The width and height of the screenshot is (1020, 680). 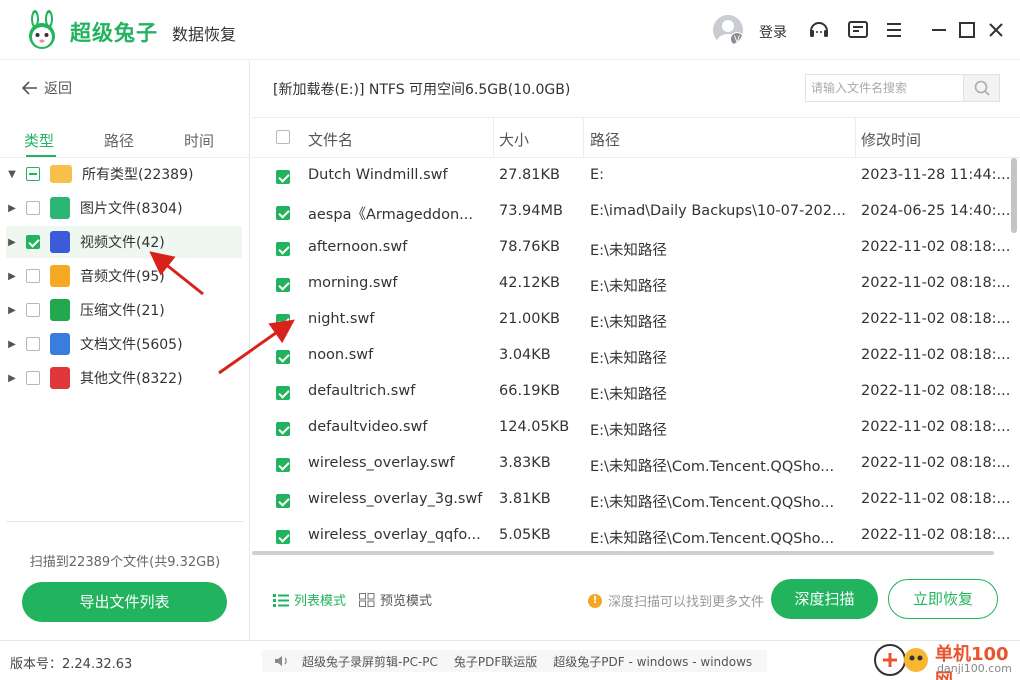 What do you see at coordinates (124, 208) in the screenshot?
I see `tree-item: ▶ 图片文件(8304)` at bounding box center [124, 208].